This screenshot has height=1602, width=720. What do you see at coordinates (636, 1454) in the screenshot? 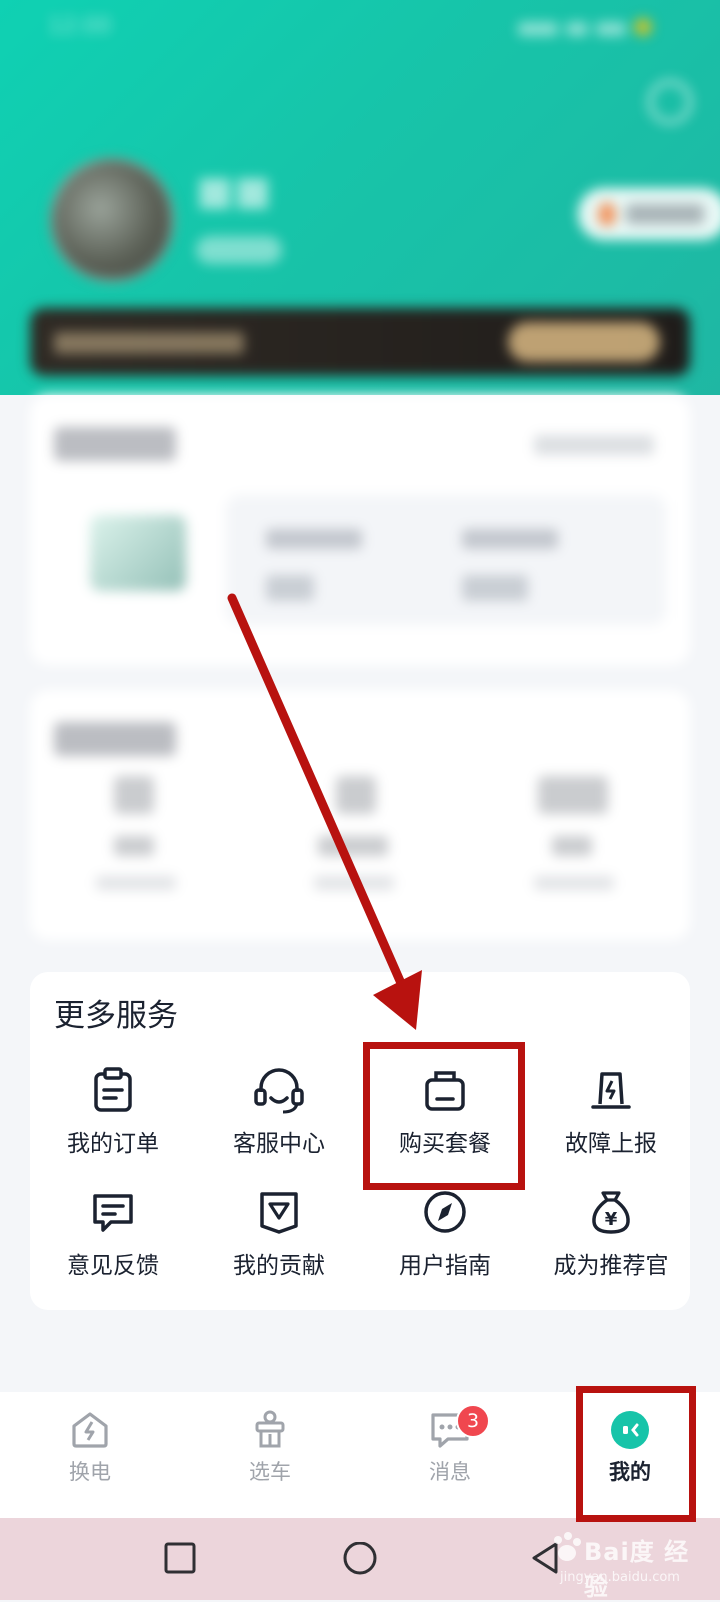
I see `annotation-highlight-mine-tab` at bounding box center [636, 1454].